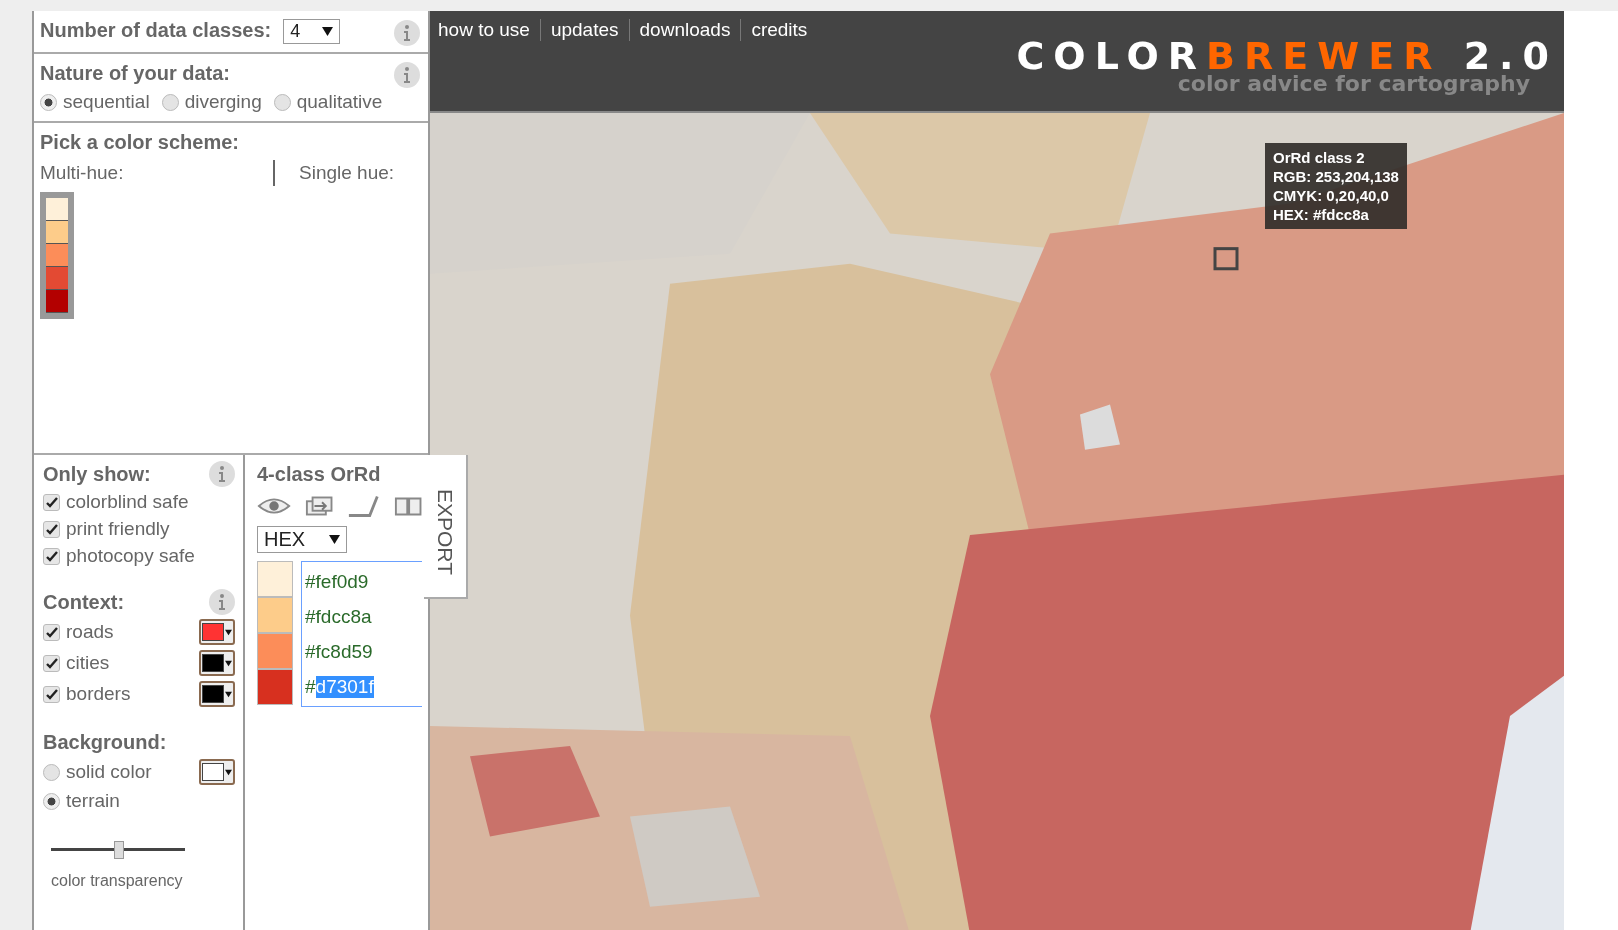 The image size is (1618, 930). I want to click on checkbox-label: print friendly, so click(118, 529).